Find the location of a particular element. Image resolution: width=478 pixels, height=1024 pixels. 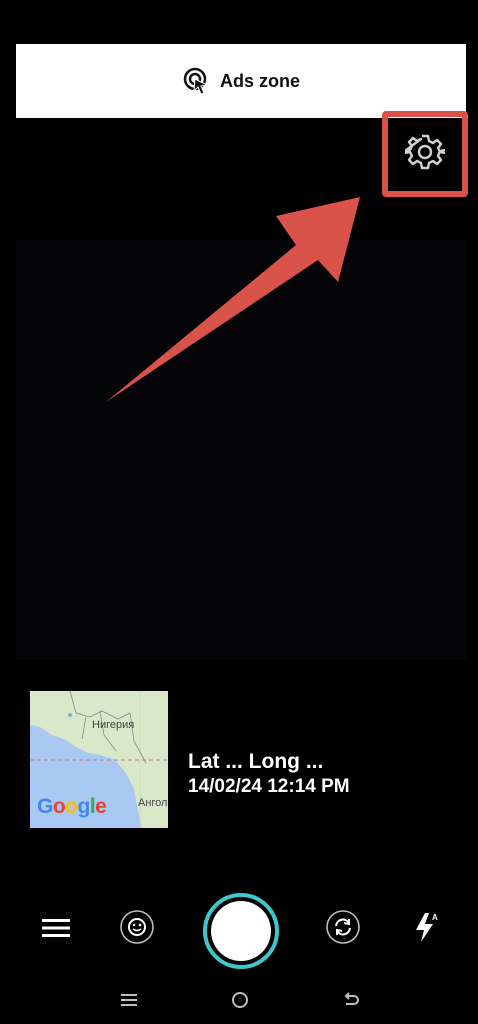

menu-icon is located at coordinates (56, 930).